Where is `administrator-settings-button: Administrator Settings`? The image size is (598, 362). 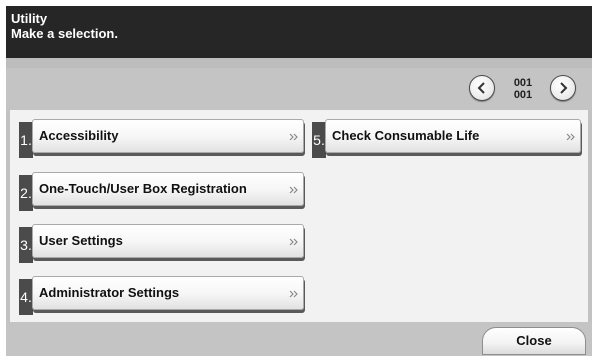 administrator-settings-button: Administrator Settings is located at coordinates (168, 293).